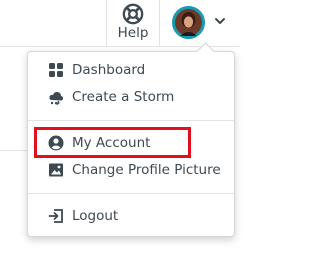  What do you see at coordinates (131, 216) in the screenshot?
I see `menu-item-logout: Logout` at bounding box center [131, 216].